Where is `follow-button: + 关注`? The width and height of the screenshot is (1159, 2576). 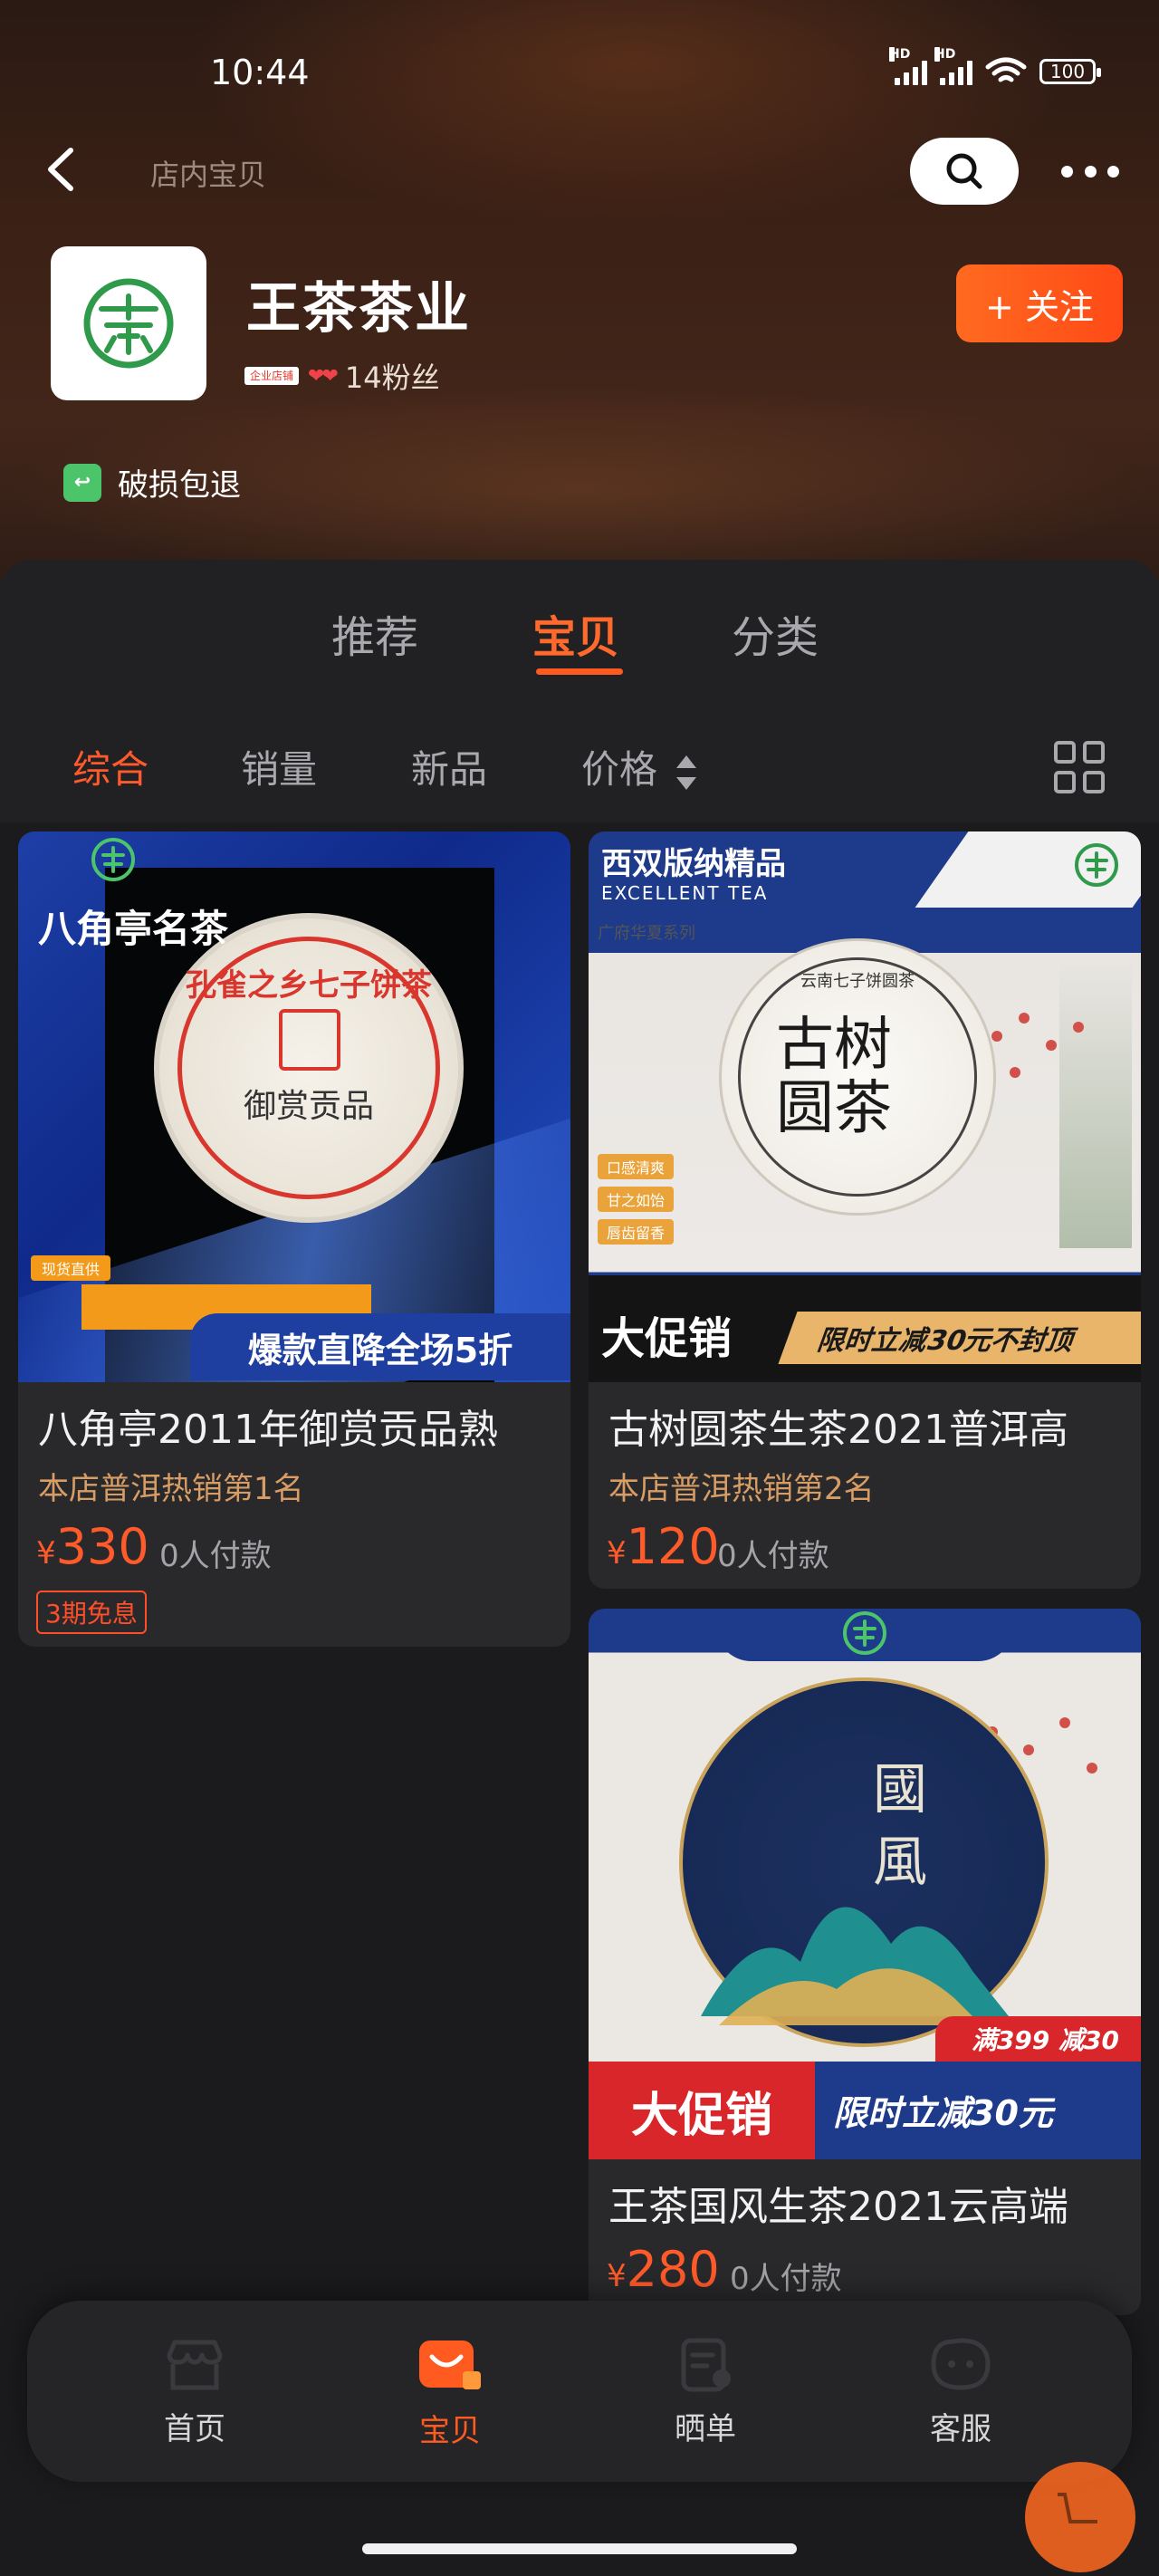 follow-button: + 关注 is located at coordinates (1040, 303).